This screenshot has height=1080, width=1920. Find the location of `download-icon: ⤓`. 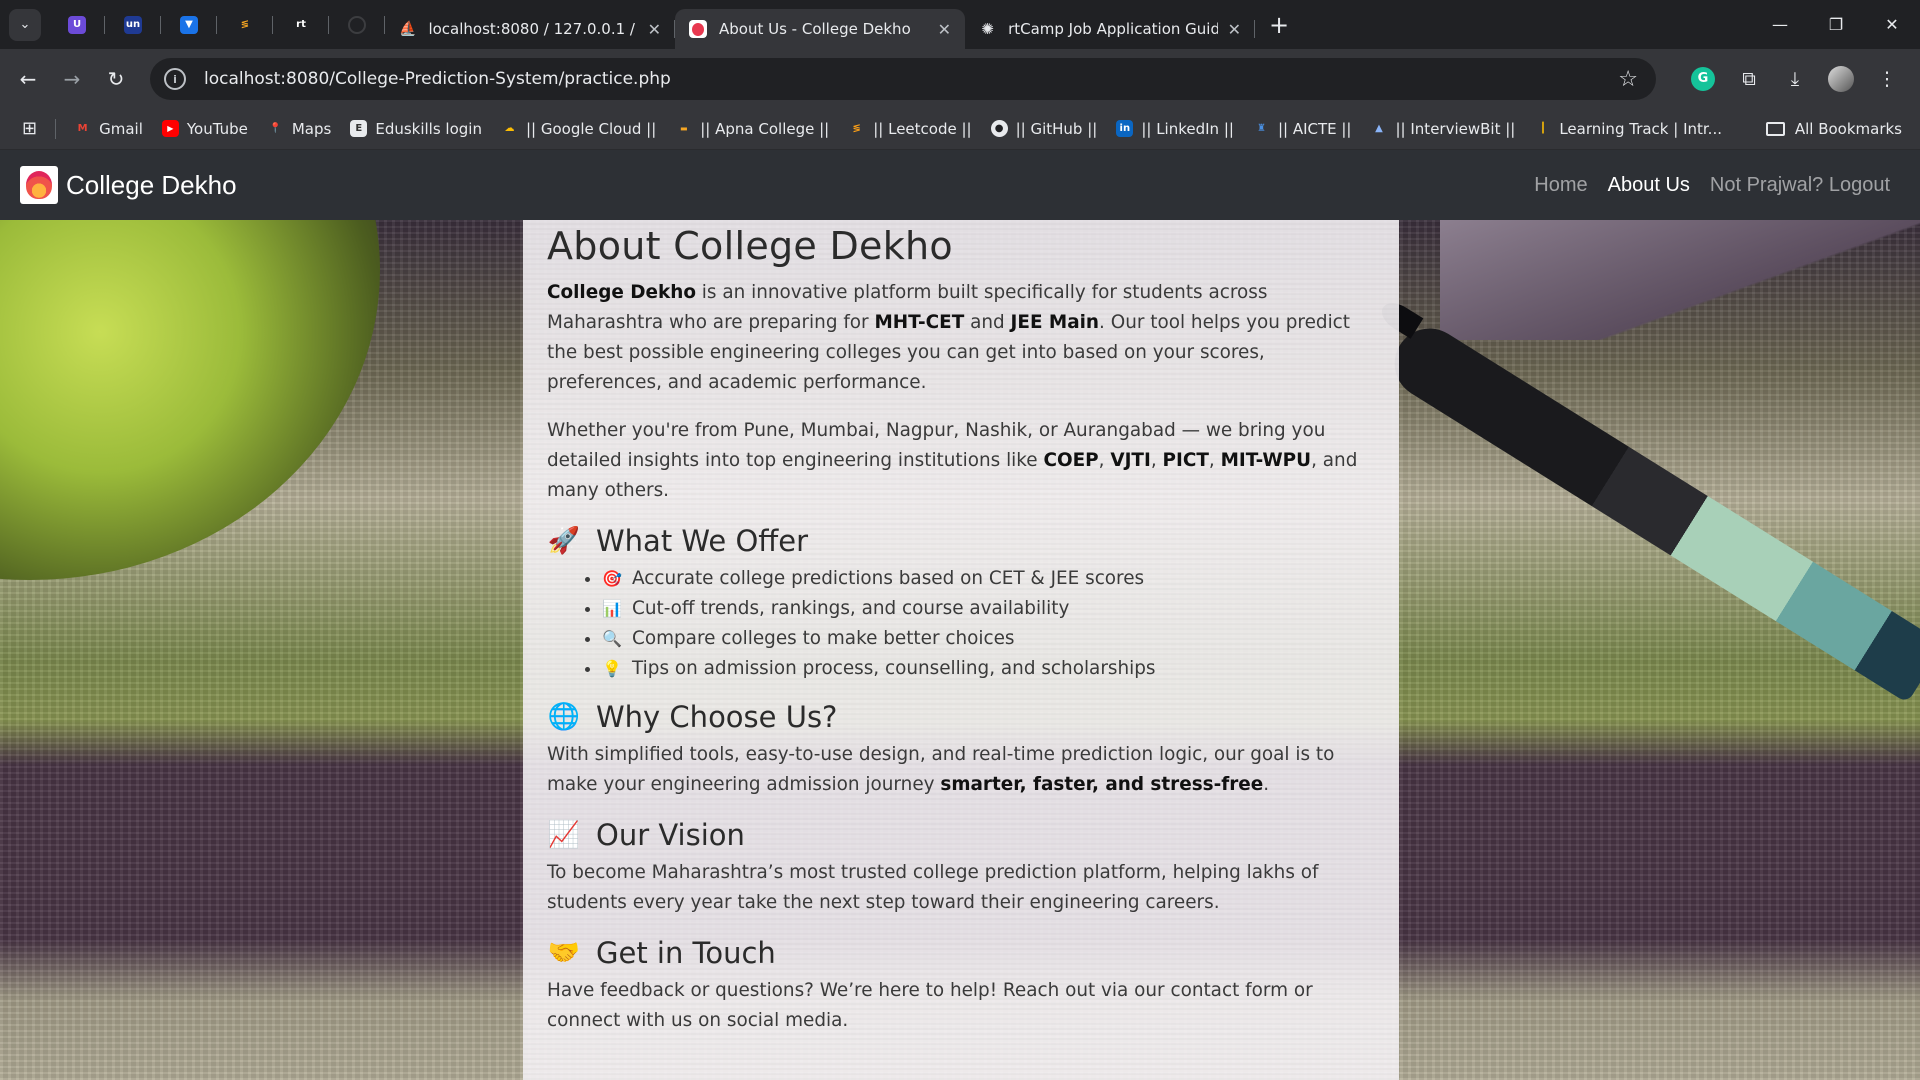

download-icon: ⤓ is located at coordinates (1795, 79).